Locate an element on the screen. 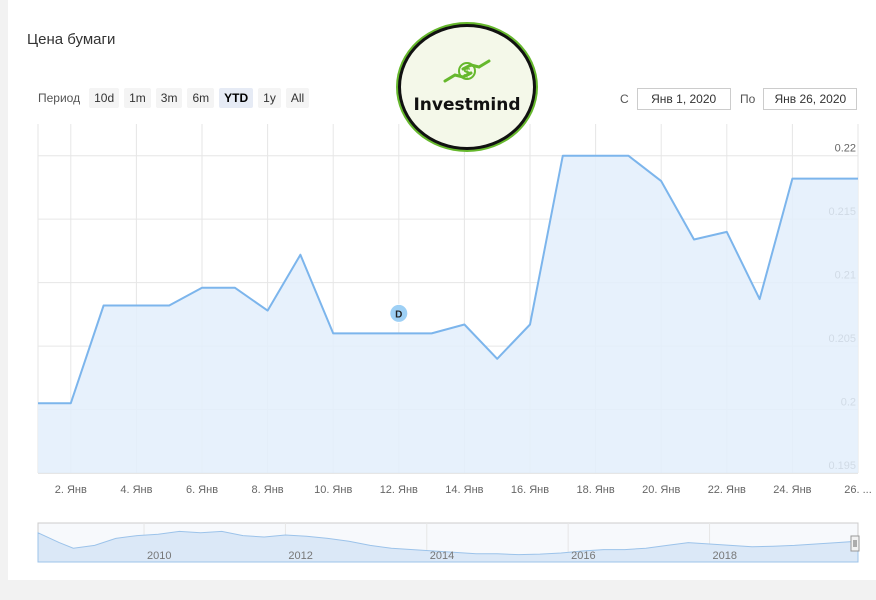 The height and width of the screenshot is (600, 876). navigator-year-label: 2018 is located at coordinates (725, 556).